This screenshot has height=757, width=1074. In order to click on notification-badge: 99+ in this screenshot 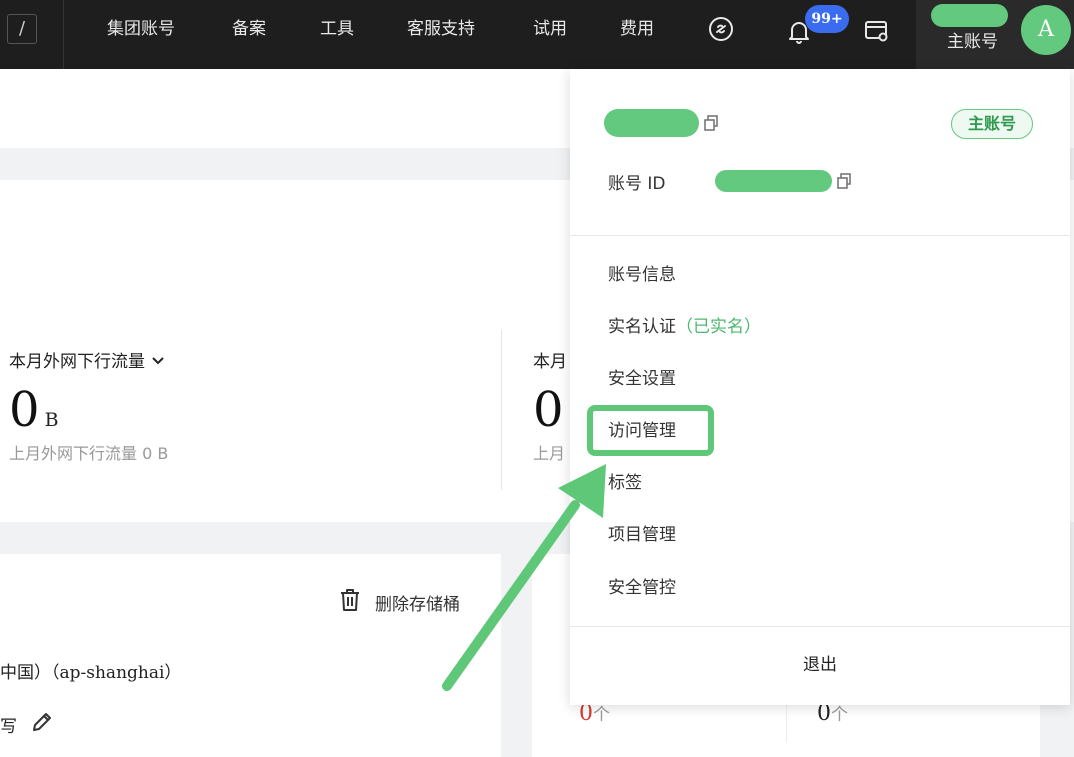, I will do `click(827, 19)`.